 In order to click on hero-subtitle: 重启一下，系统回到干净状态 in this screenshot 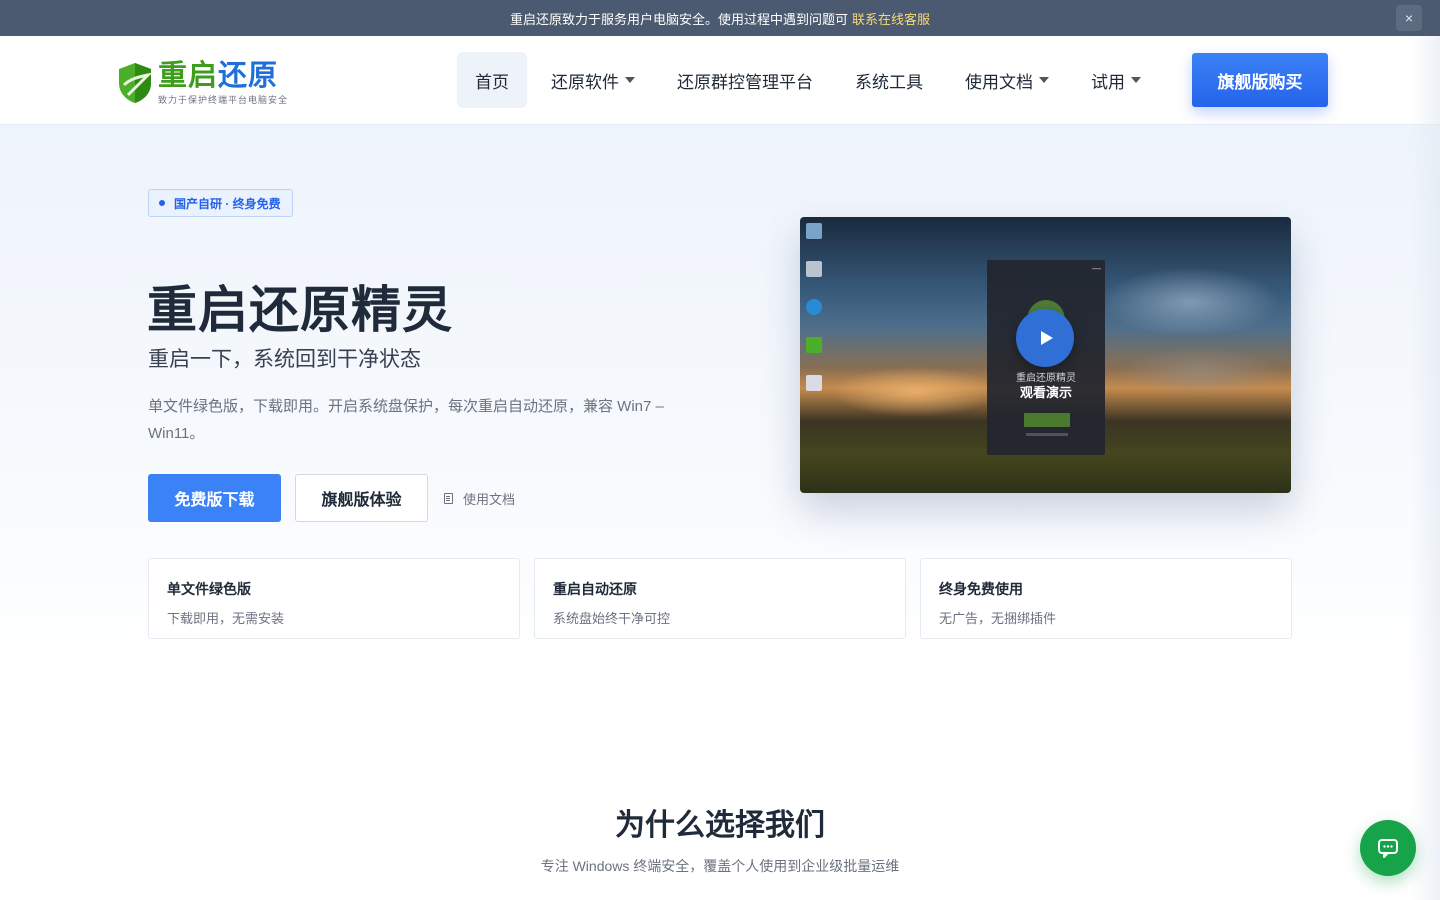, I will do `click(284, 359)`.